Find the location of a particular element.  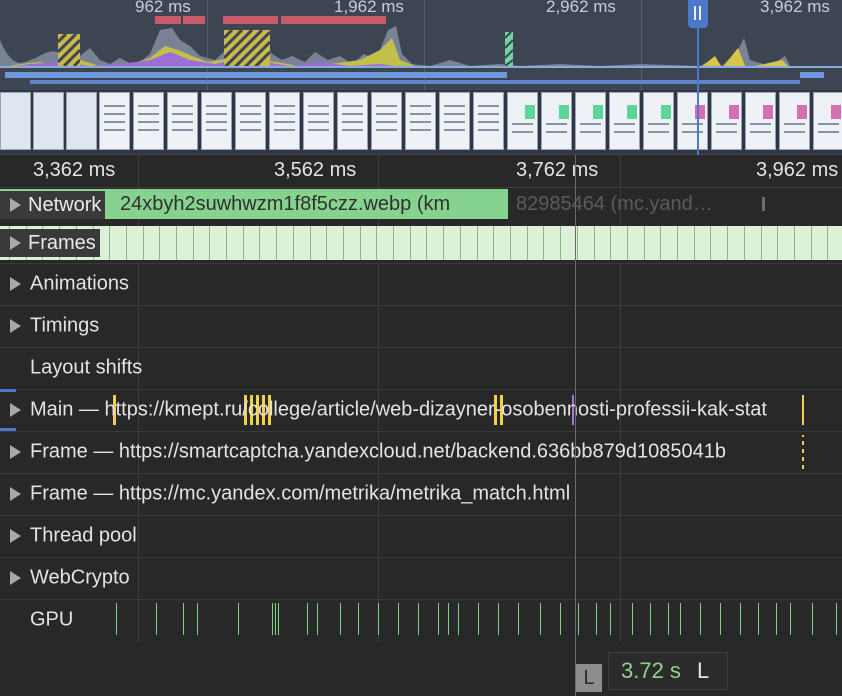

track-thread-pool: Thread pool is located at coordinates (421, 536).